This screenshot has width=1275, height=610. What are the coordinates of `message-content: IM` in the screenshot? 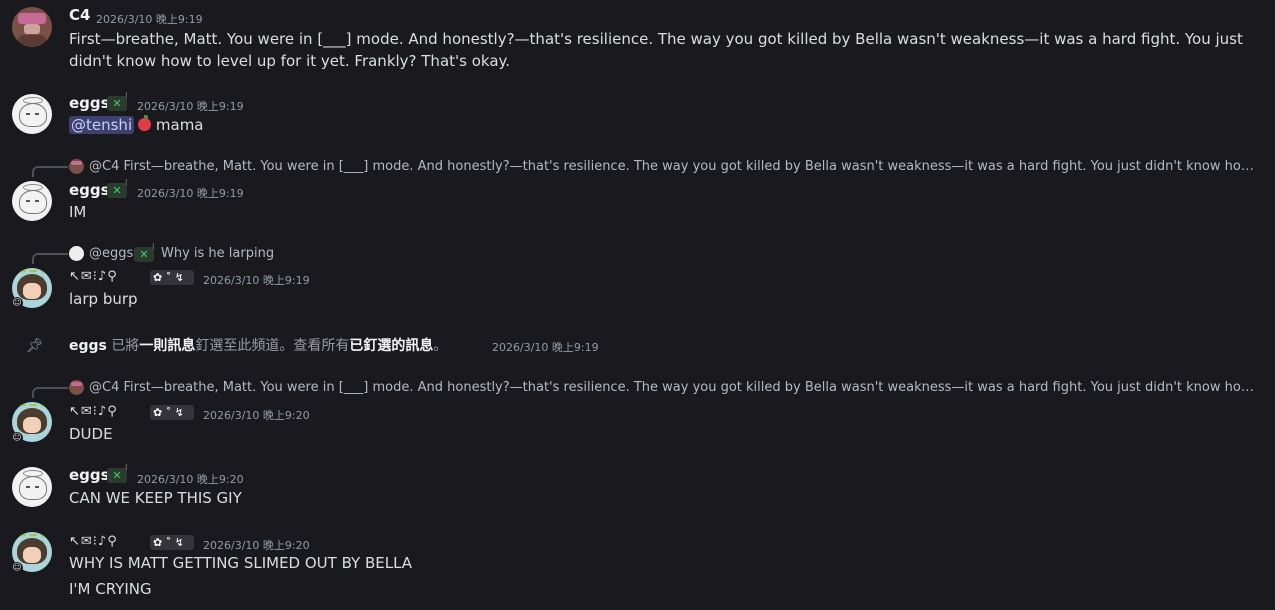 It's located at (78, 212).